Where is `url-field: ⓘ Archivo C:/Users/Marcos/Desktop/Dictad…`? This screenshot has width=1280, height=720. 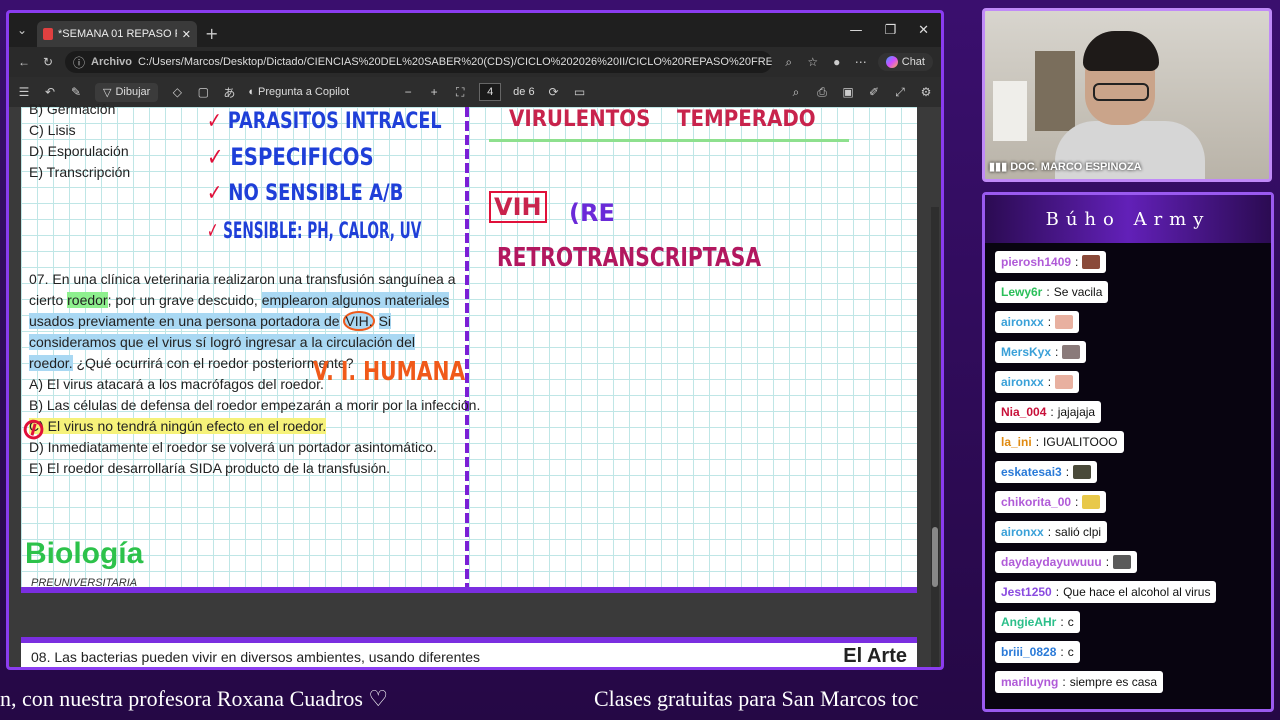
url-field: ⓘ Archivo C:/Users/Marcos/Desktop/Dictad… is located at coordinates (418, 62).